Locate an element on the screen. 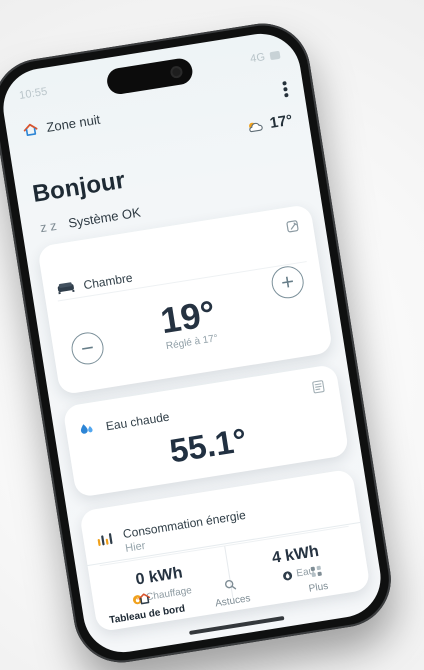 This screenshot has height=670, width=424. room-title-group: Chambre is located at coordinates (94, 284).